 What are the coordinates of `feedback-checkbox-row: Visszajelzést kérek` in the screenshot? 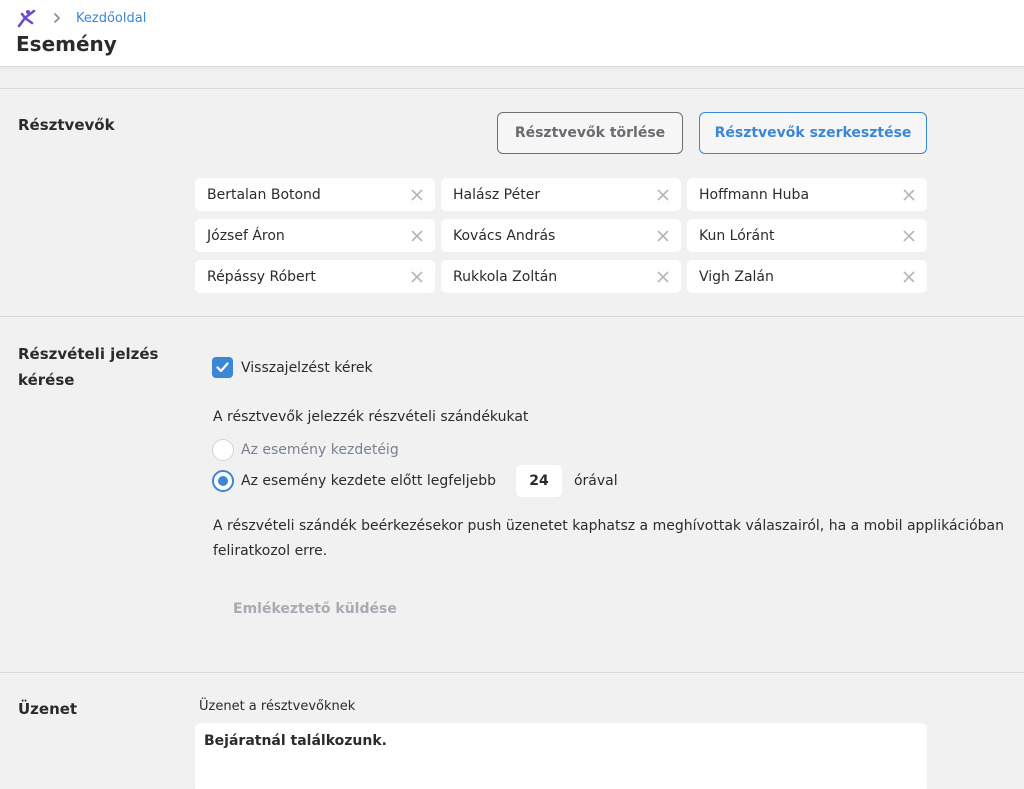 It's located at (292, 367).